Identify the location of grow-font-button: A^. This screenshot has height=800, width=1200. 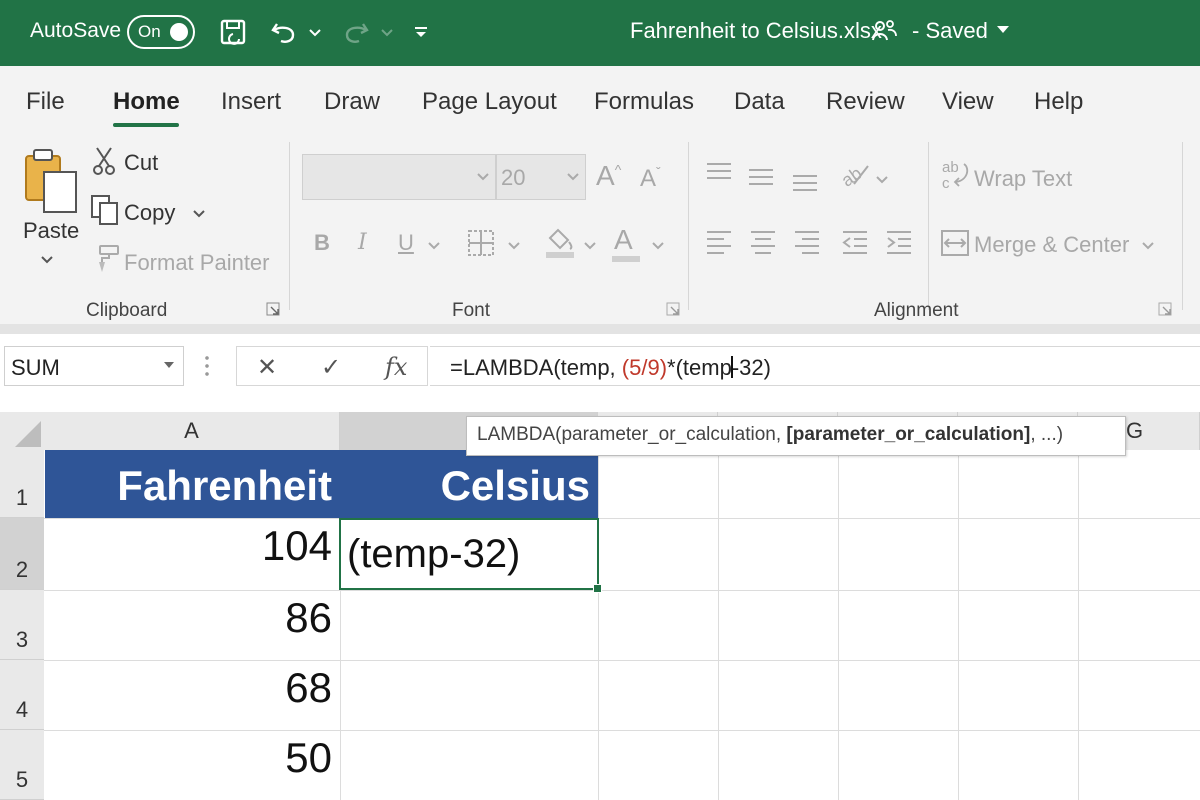
(608, 176).